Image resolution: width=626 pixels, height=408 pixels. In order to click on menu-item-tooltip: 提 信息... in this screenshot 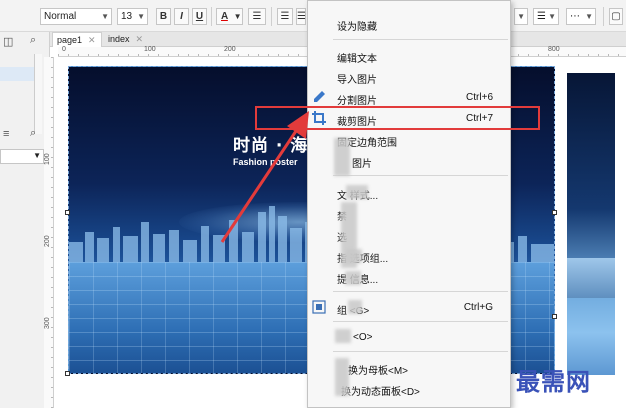, I will do `click(409, 277)`.